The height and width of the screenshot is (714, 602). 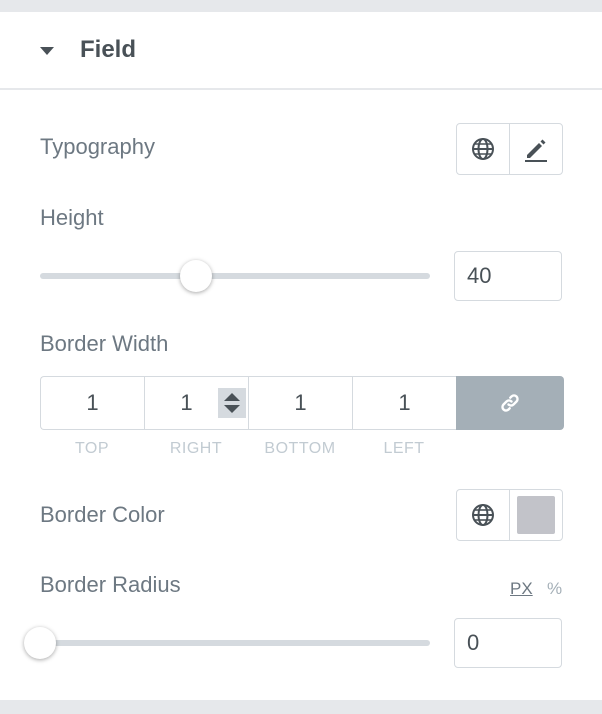 I want to click on border-radius-input, so click(x=508, y=643).